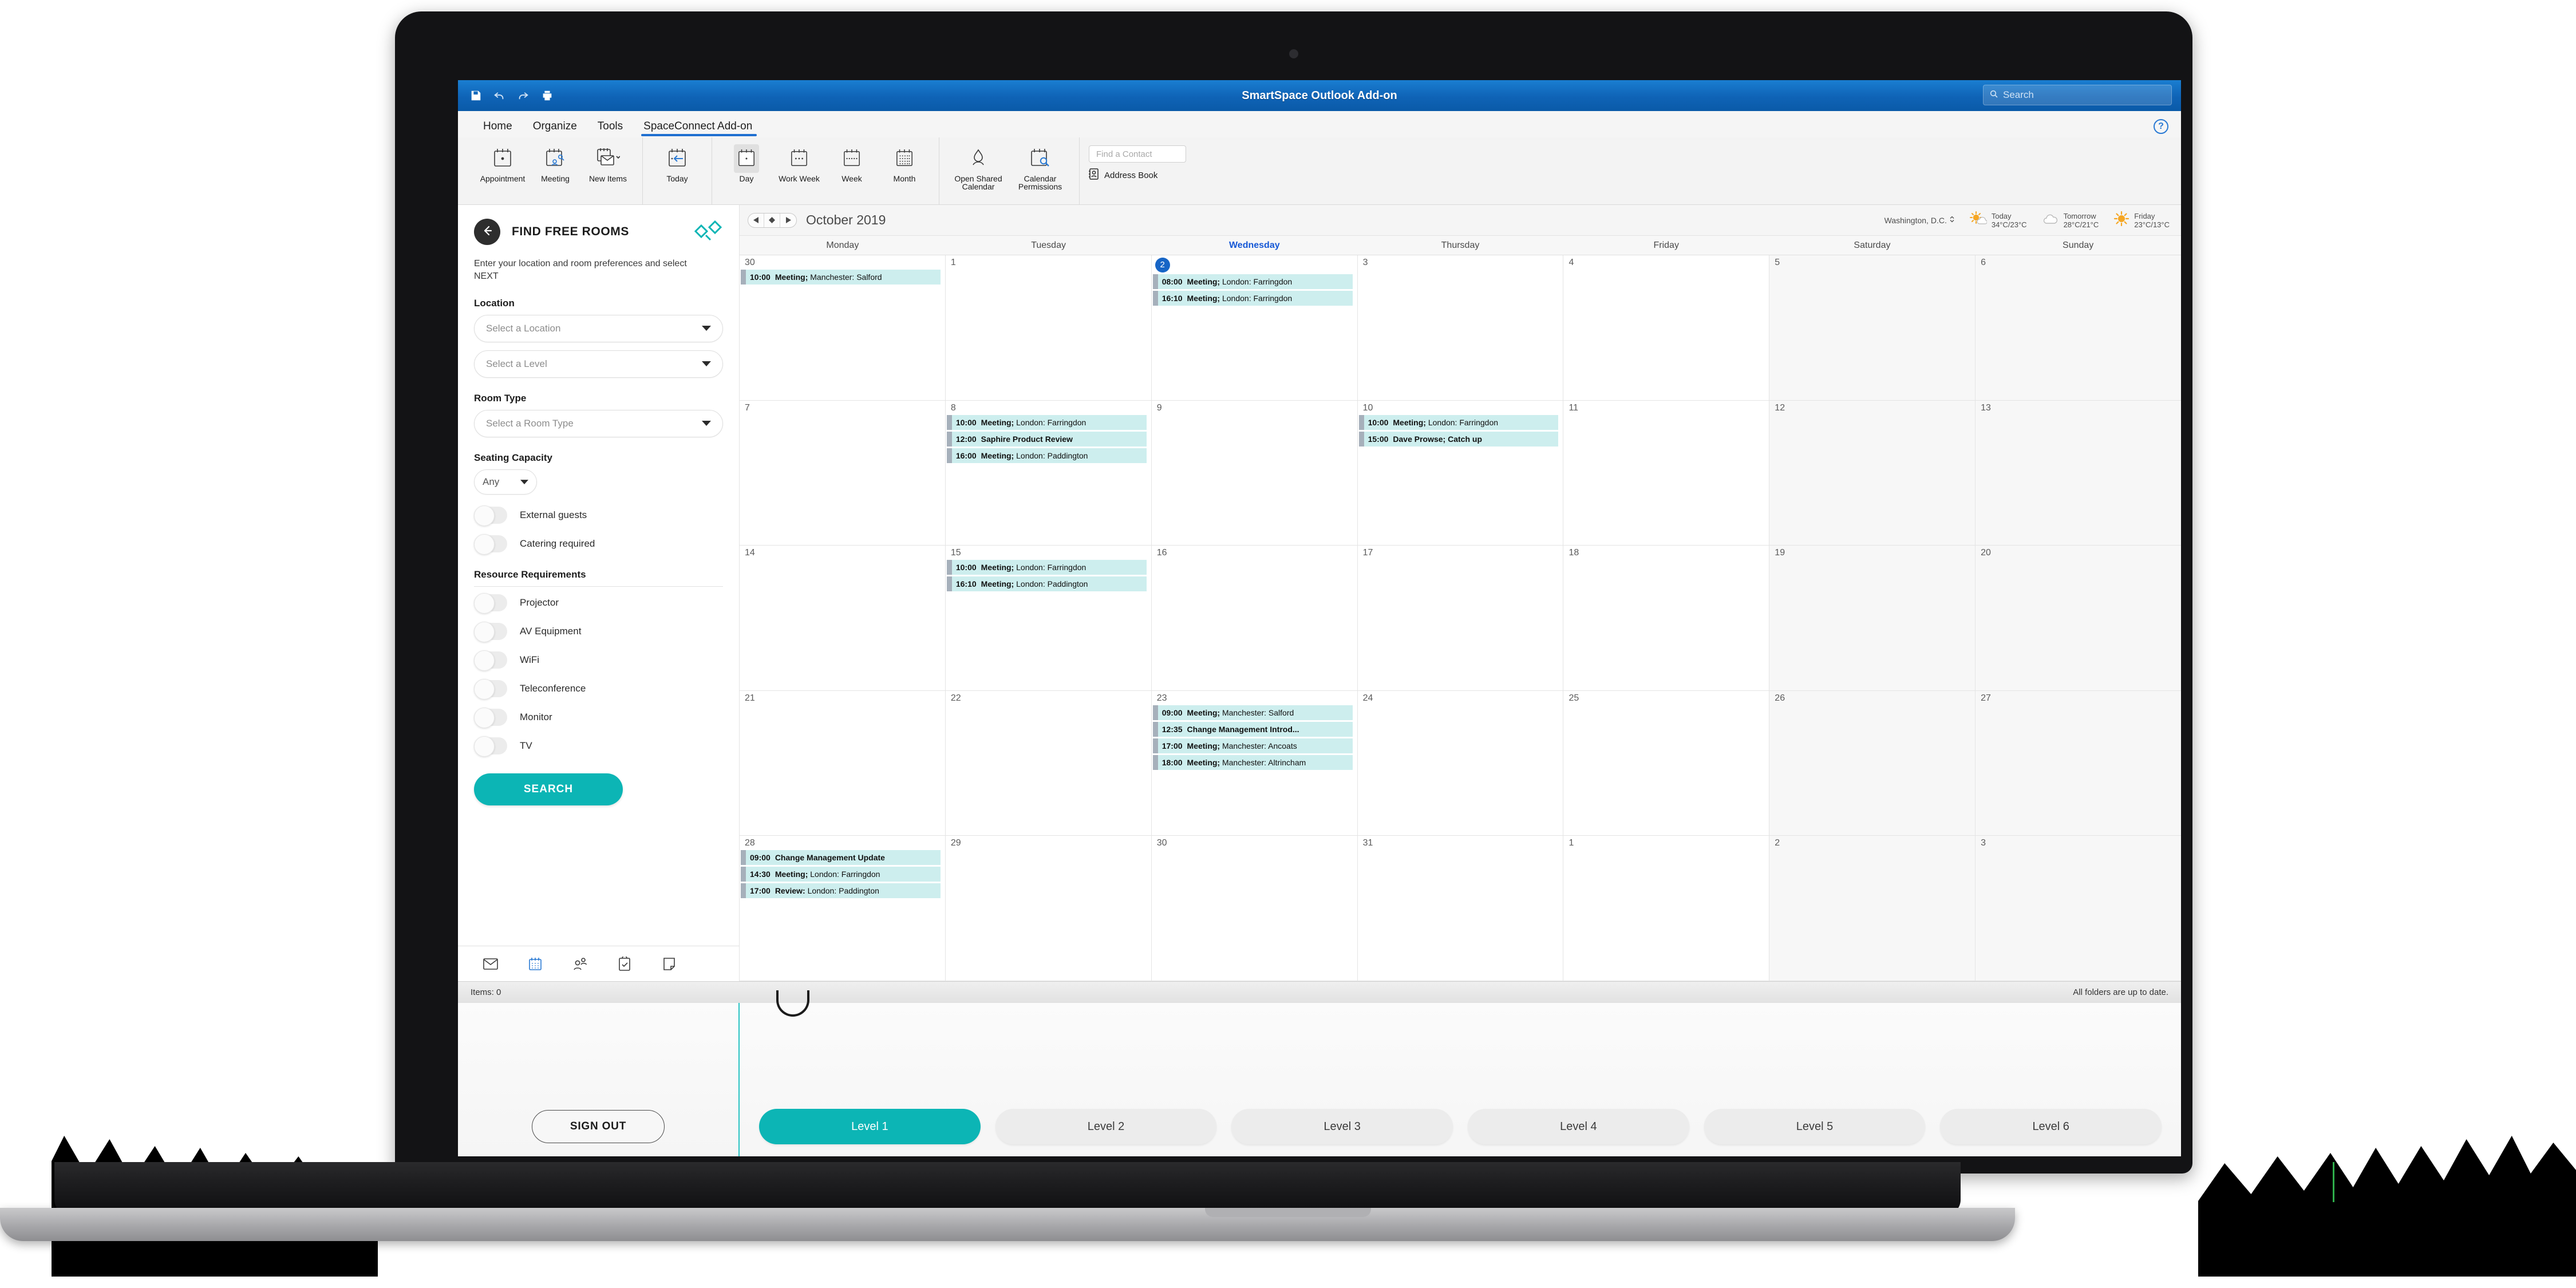 The image size is (2576, 1288). Describe the element at coordinates (598, 688) in the screenshot. I see `toggle-teleconference: Teleconference` at that location.